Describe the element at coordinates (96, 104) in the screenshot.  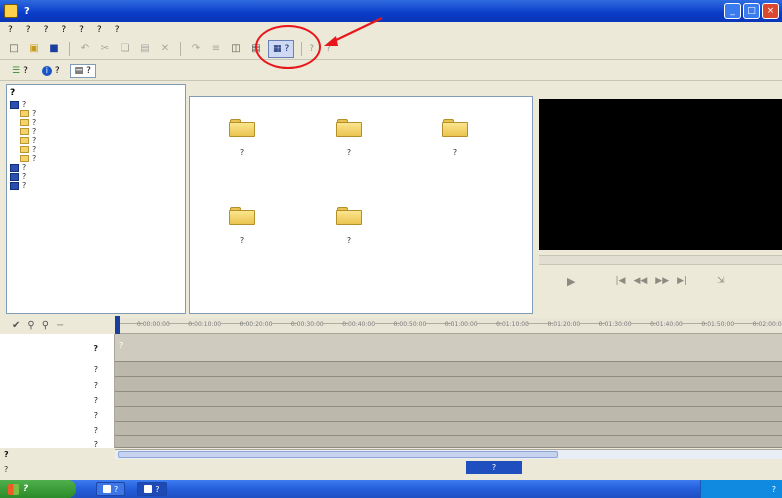
I see `tree-root: ?` at that location.